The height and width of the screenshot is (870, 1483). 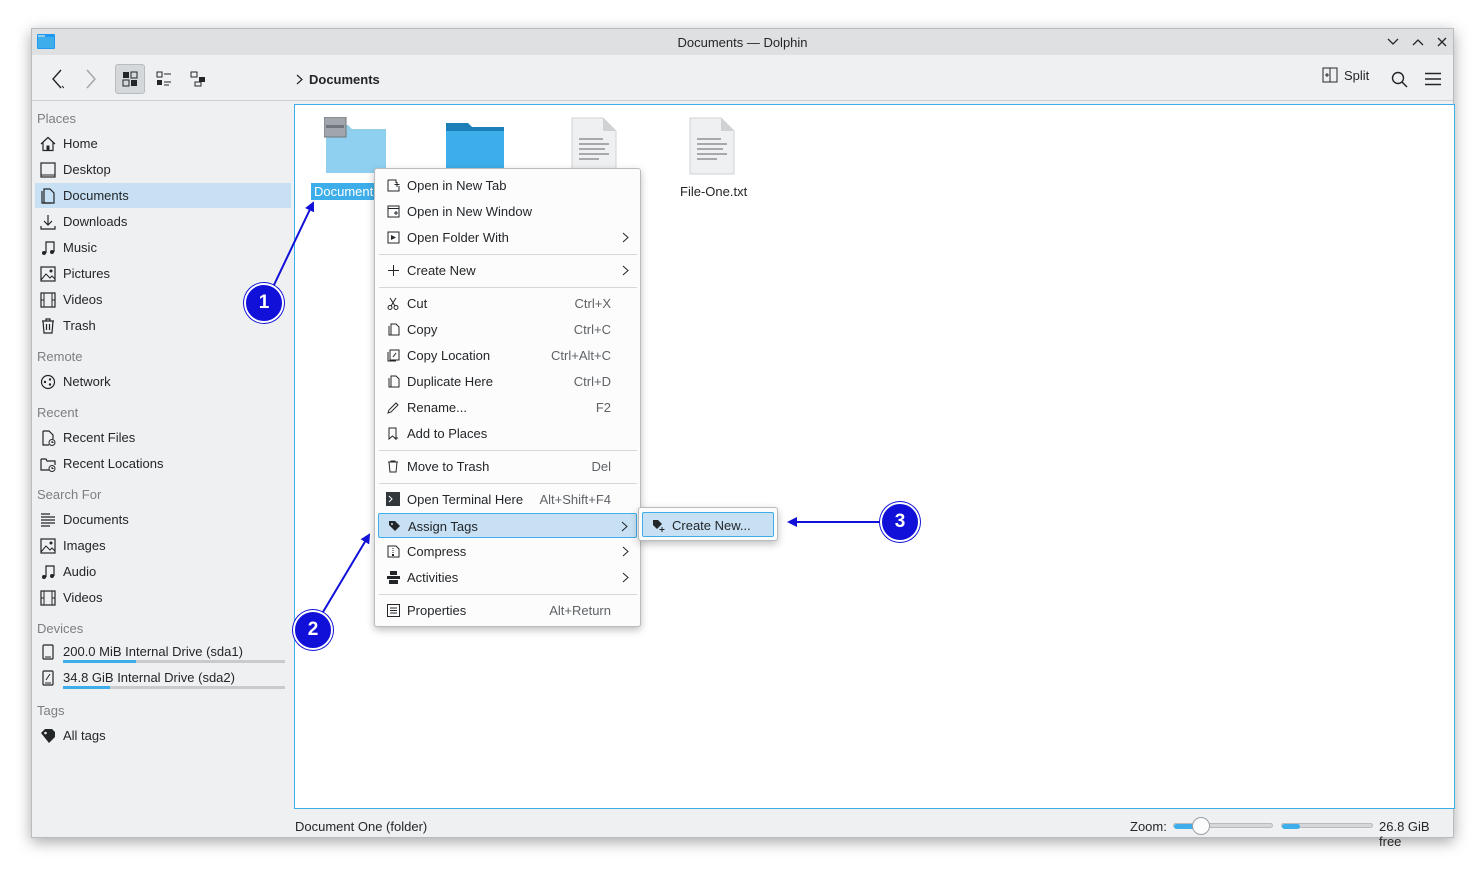 What do you see at coordinates (344, 191) in the screenshot?
I see `selected-folder-label: Document` at bounding box center [344, 191].